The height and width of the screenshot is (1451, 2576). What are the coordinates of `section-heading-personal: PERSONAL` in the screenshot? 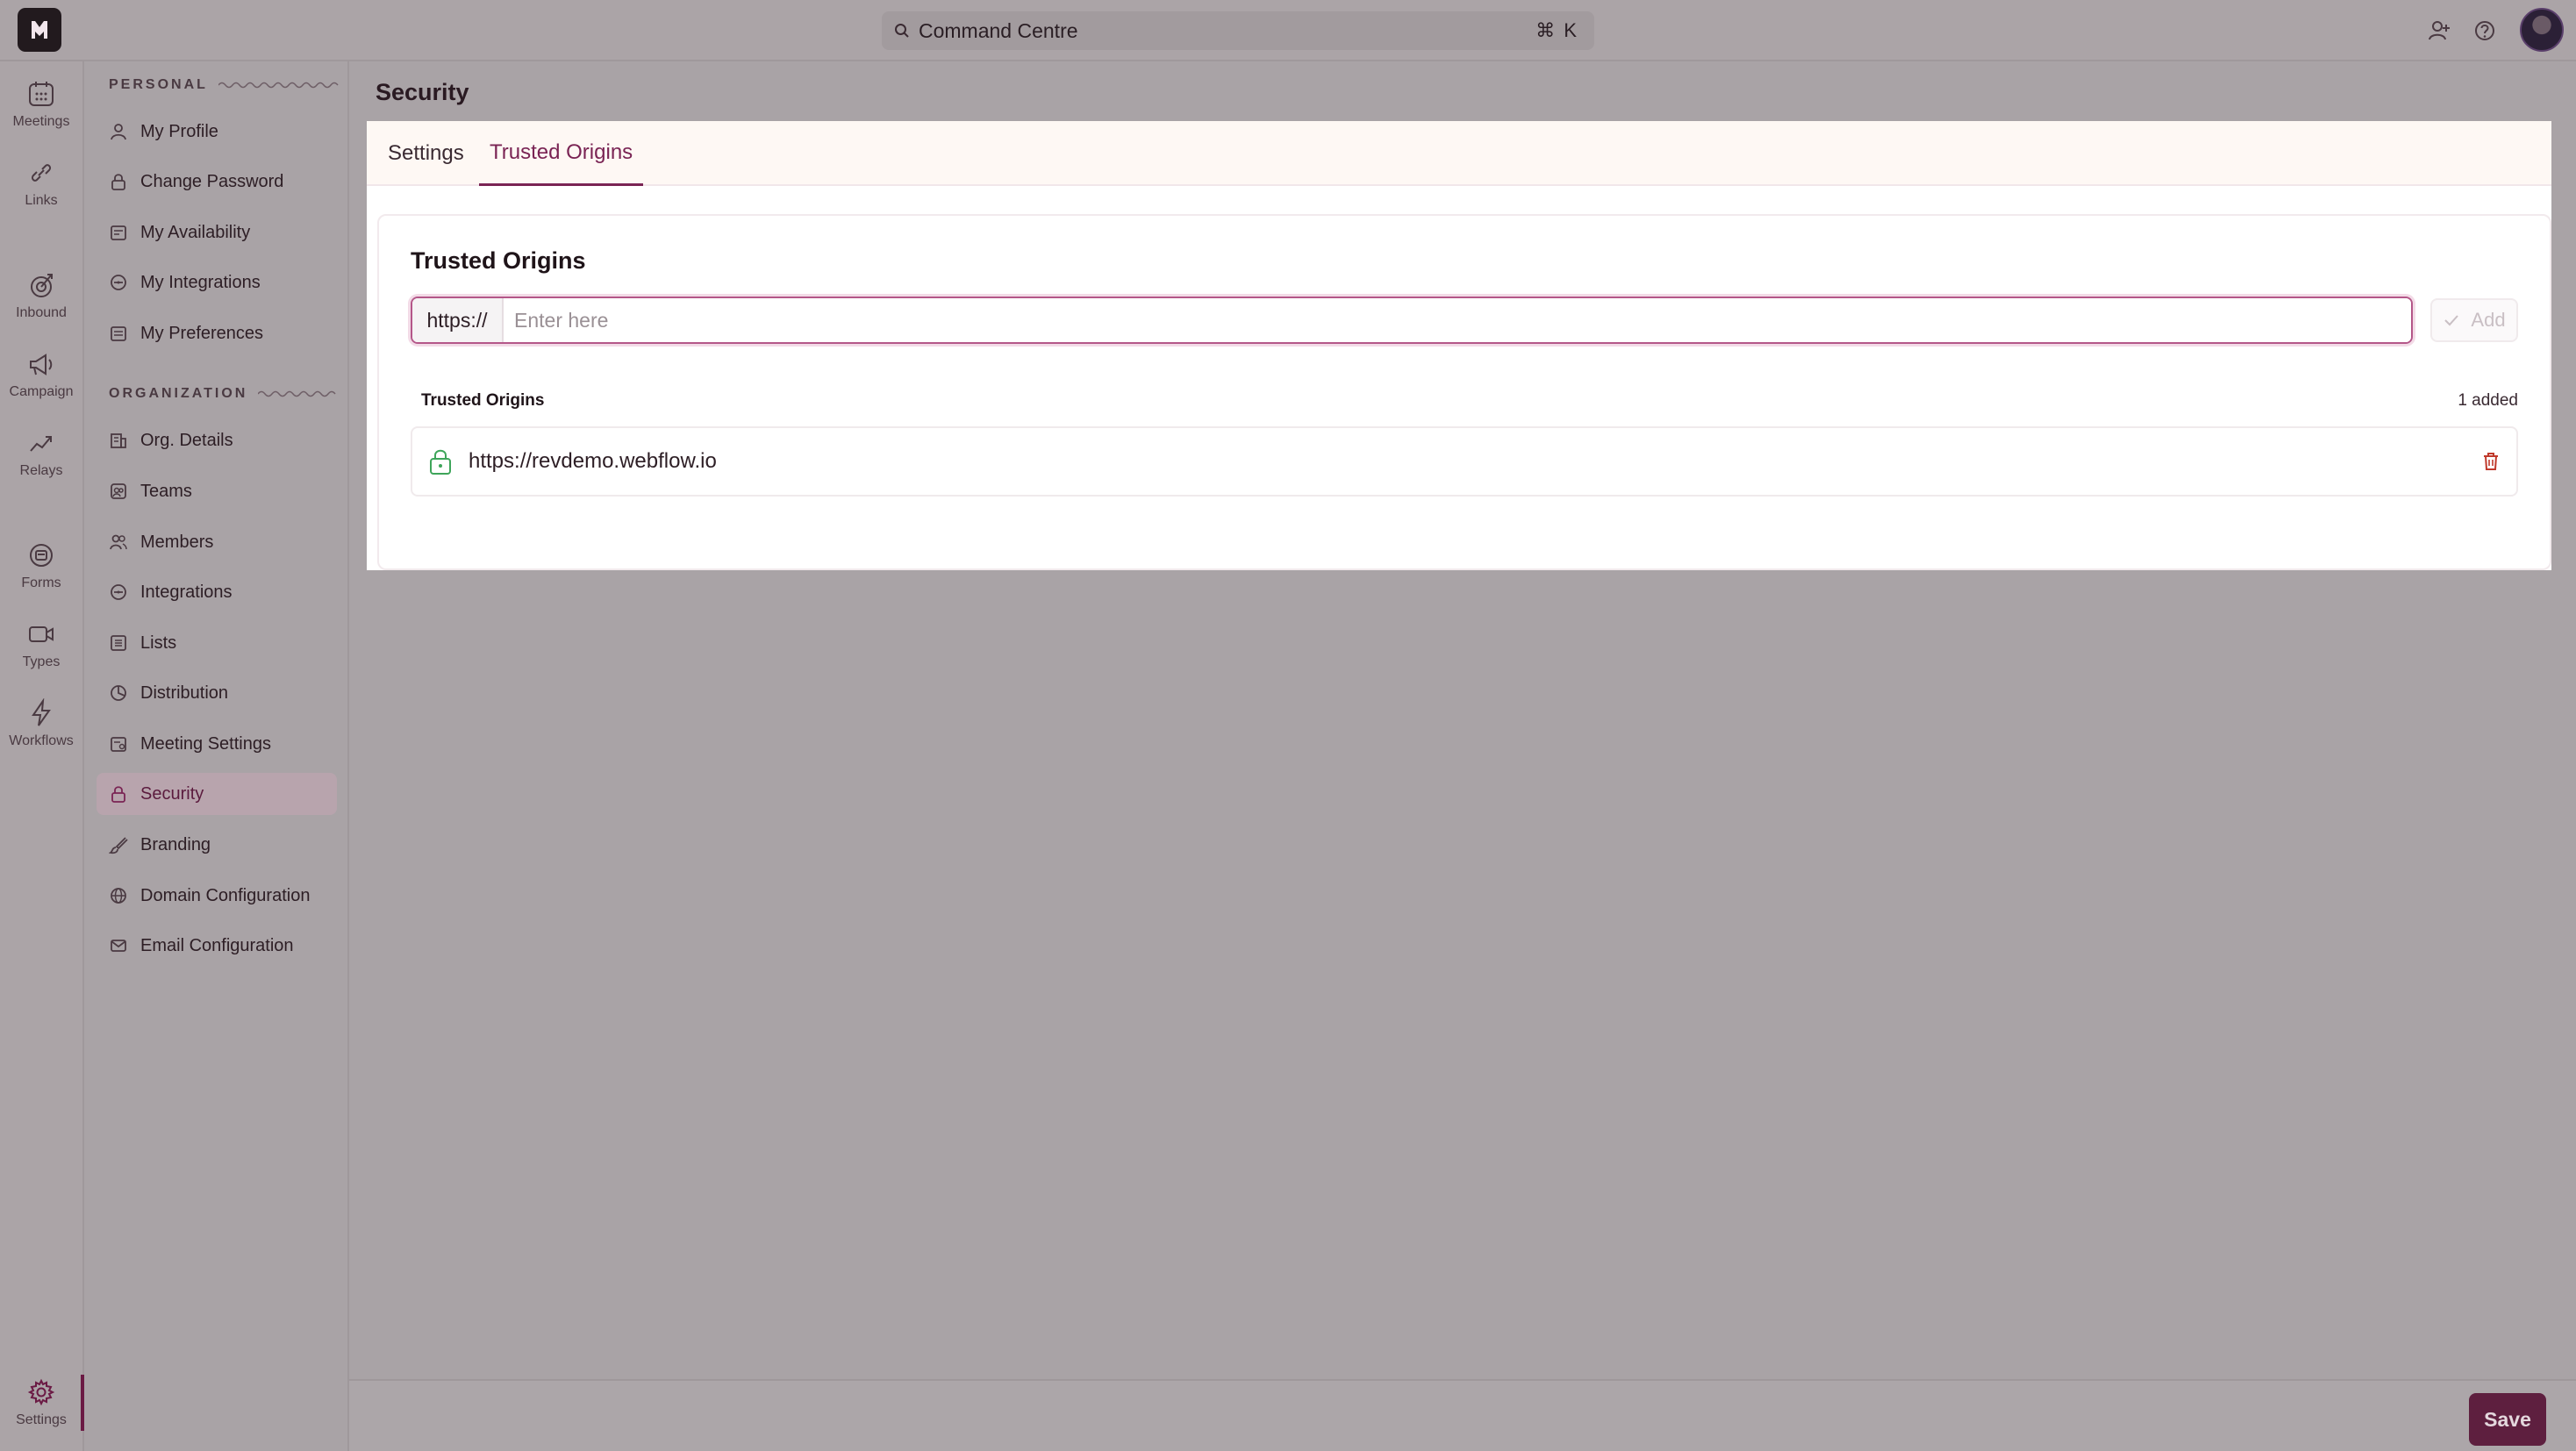 It's located at (224, 85).